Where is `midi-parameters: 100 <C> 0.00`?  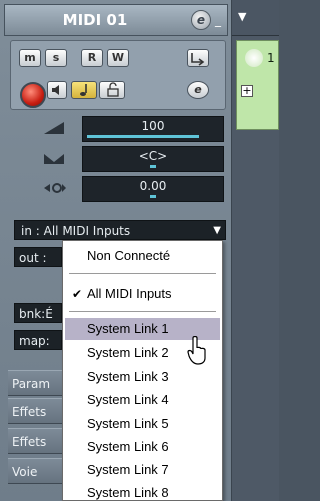 midi-parameters: 100 <C> 0.00 is located at coordinates (118, 159).